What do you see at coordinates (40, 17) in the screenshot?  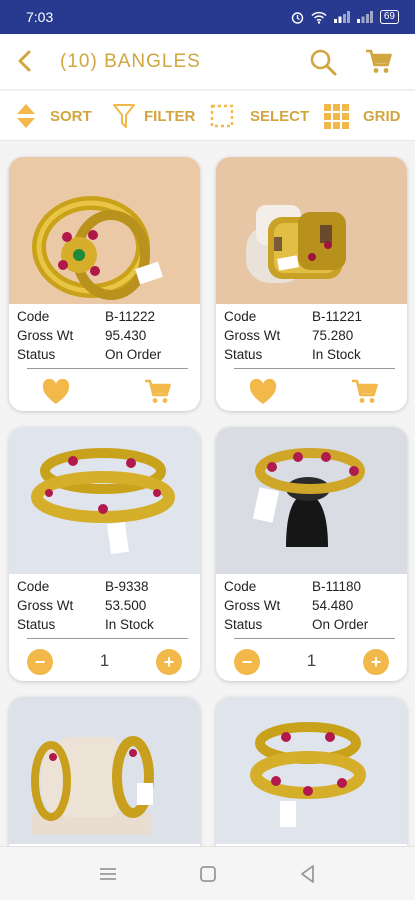 I see `status-time: 7:03` at bounding box center [40, 17].